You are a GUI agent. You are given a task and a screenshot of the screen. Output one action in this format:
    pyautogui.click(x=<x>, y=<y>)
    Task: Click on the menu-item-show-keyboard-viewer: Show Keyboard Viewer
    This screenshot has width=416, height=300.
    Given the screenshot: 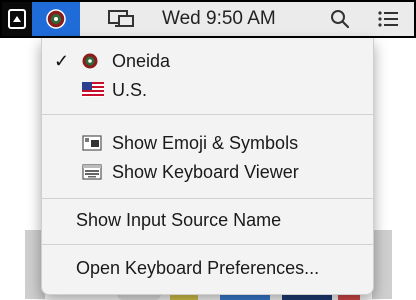 What is the action you would take?
    pyautogui.click(x=208, y=172)
    